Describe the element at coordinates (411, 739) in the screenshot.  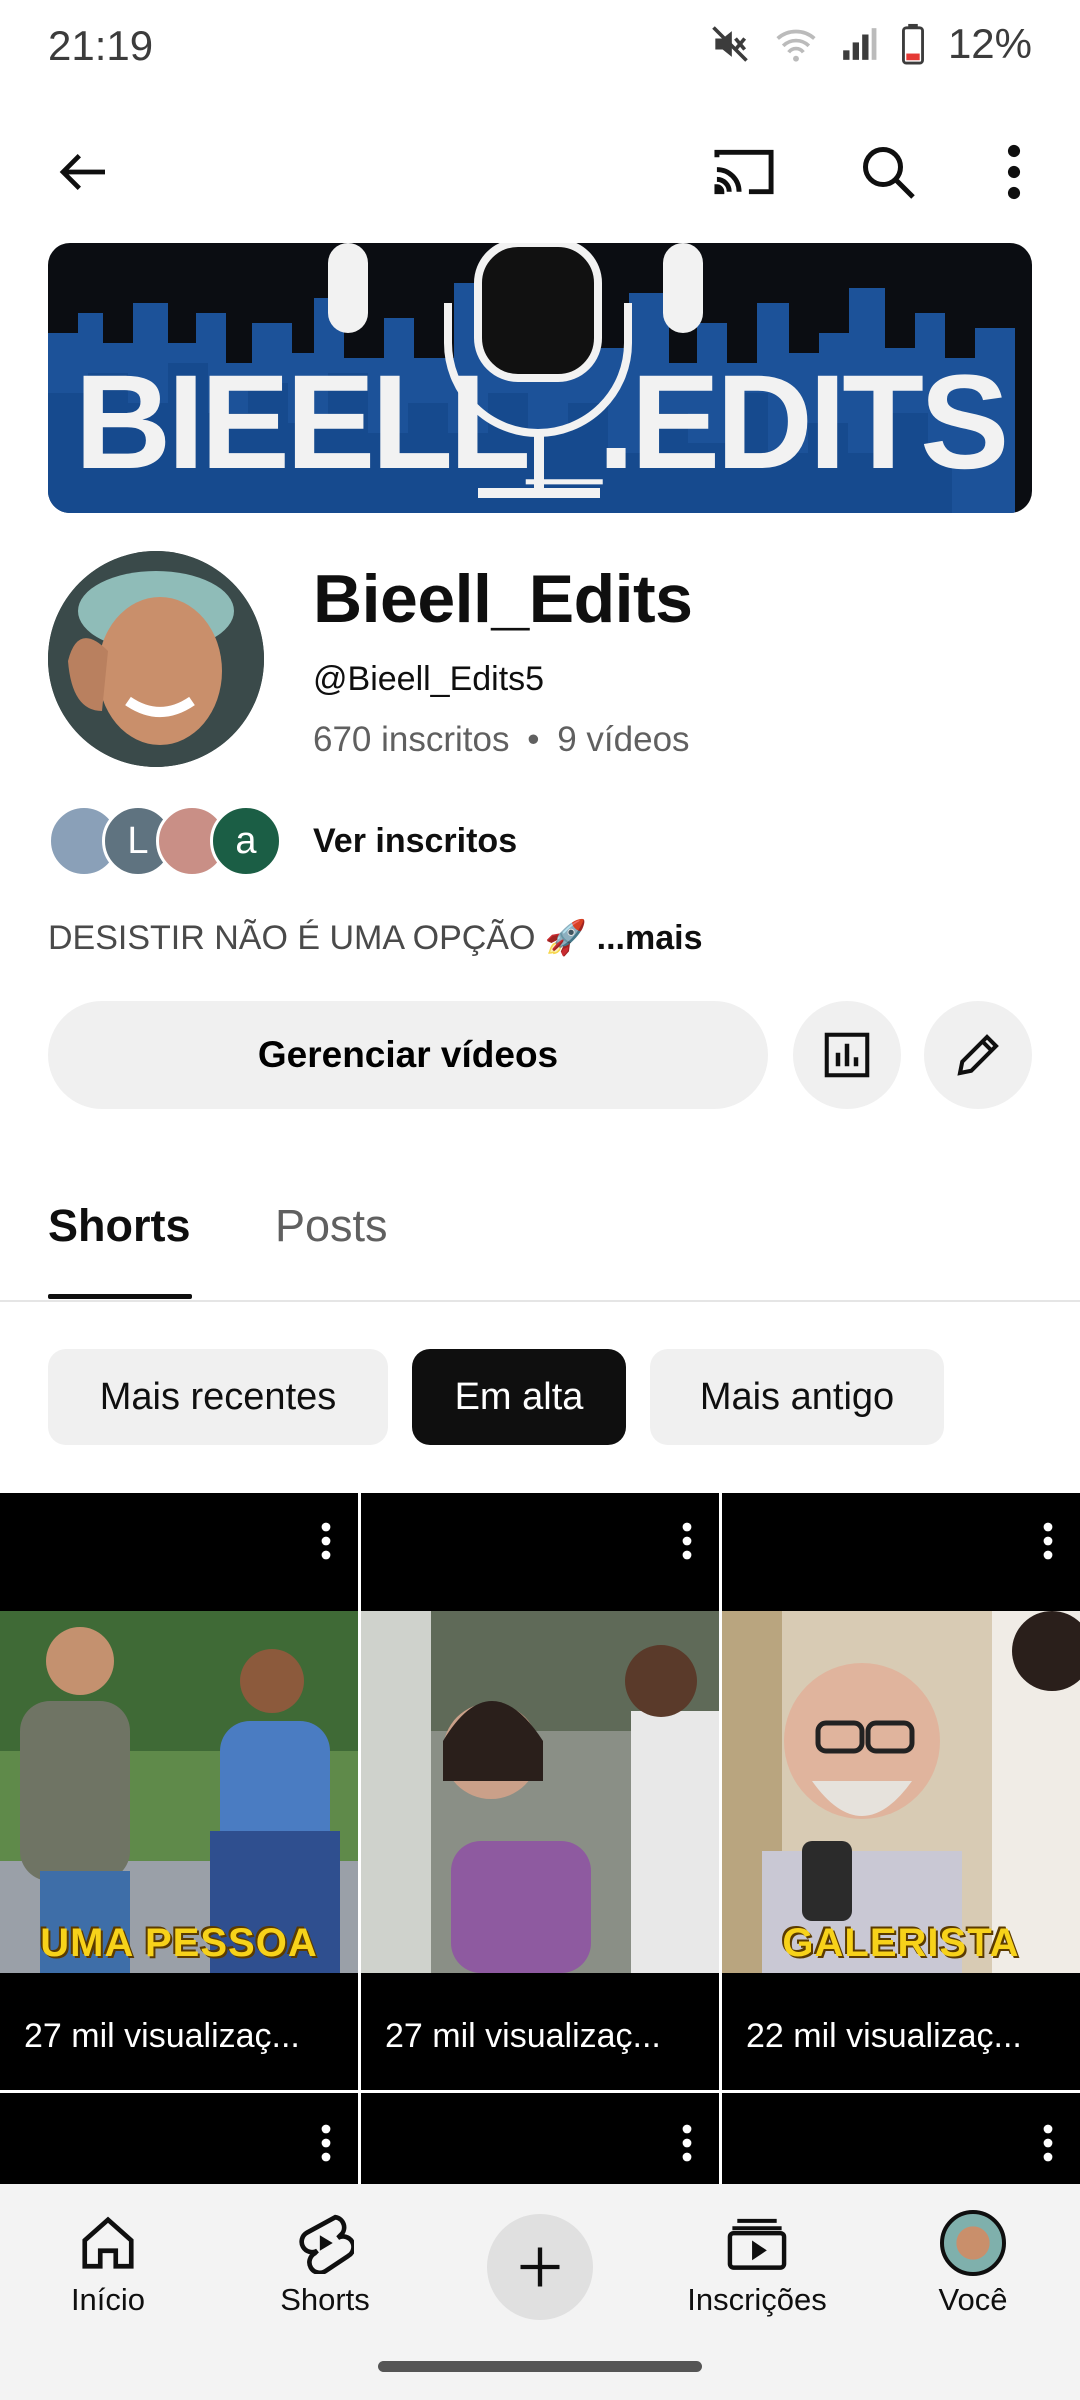
I see `subscriber-count: 670 inscritos` at that location.